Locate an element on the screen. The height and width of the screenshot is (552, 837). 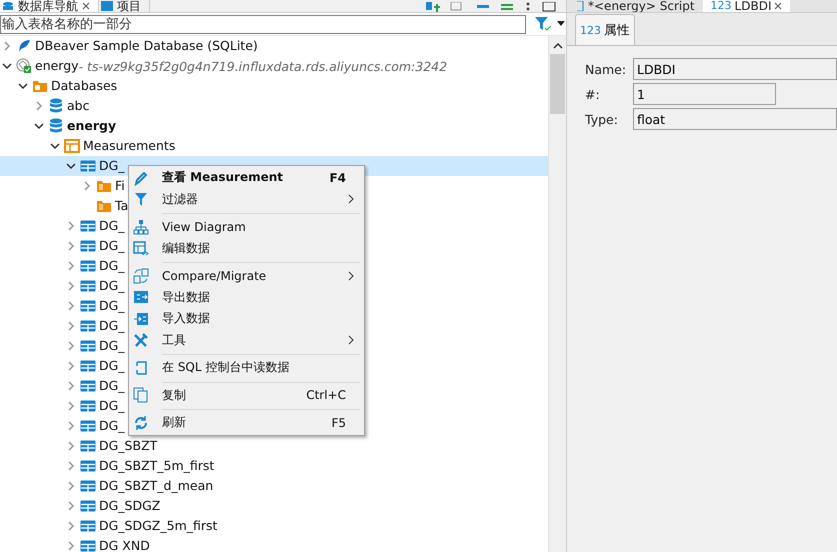
connection-address: - ts-wz9kg35f2g0g4n719.influxdata.rds.aliyuncs.com:3242 is located at coordinates (263, 66).